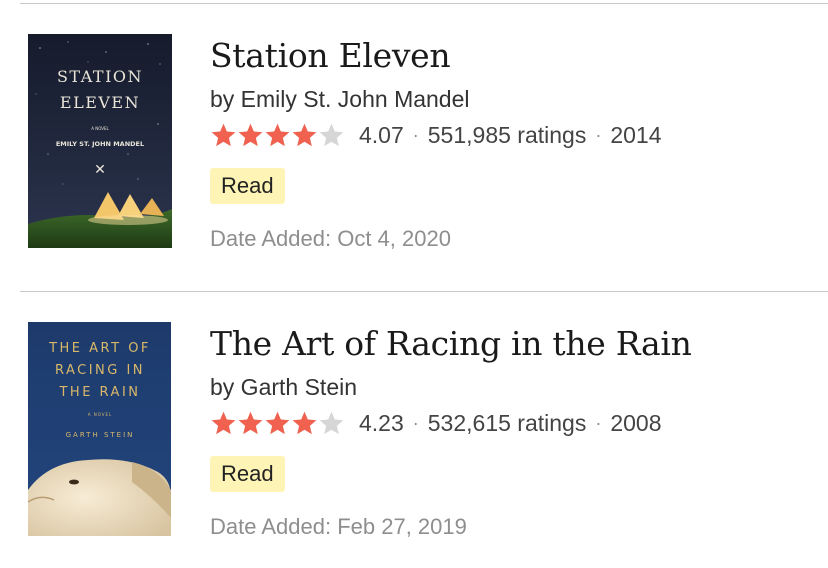  Describe the element at coordinates (338, 526) in the screenshot. I see `date-added: Date Added: Feb 27, 2019` at that location.